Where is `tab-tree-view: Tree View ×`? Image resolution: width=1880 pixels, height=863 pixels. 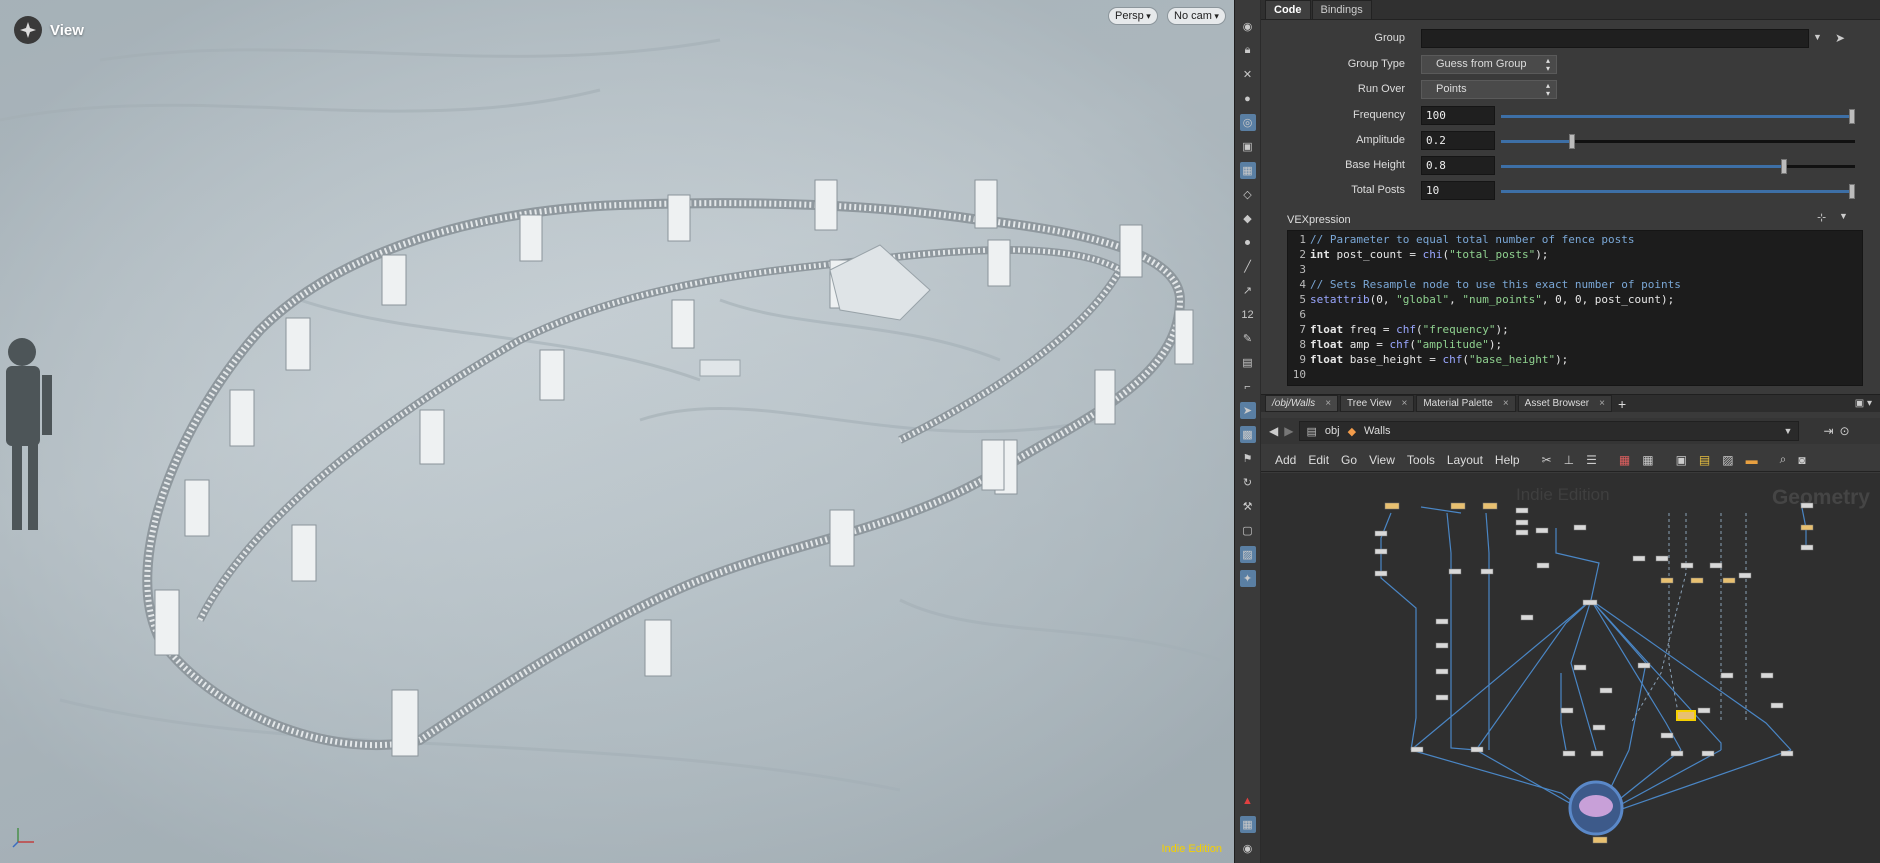 tab-tree-view: Tree View × is located at coordinates (1377, 403).